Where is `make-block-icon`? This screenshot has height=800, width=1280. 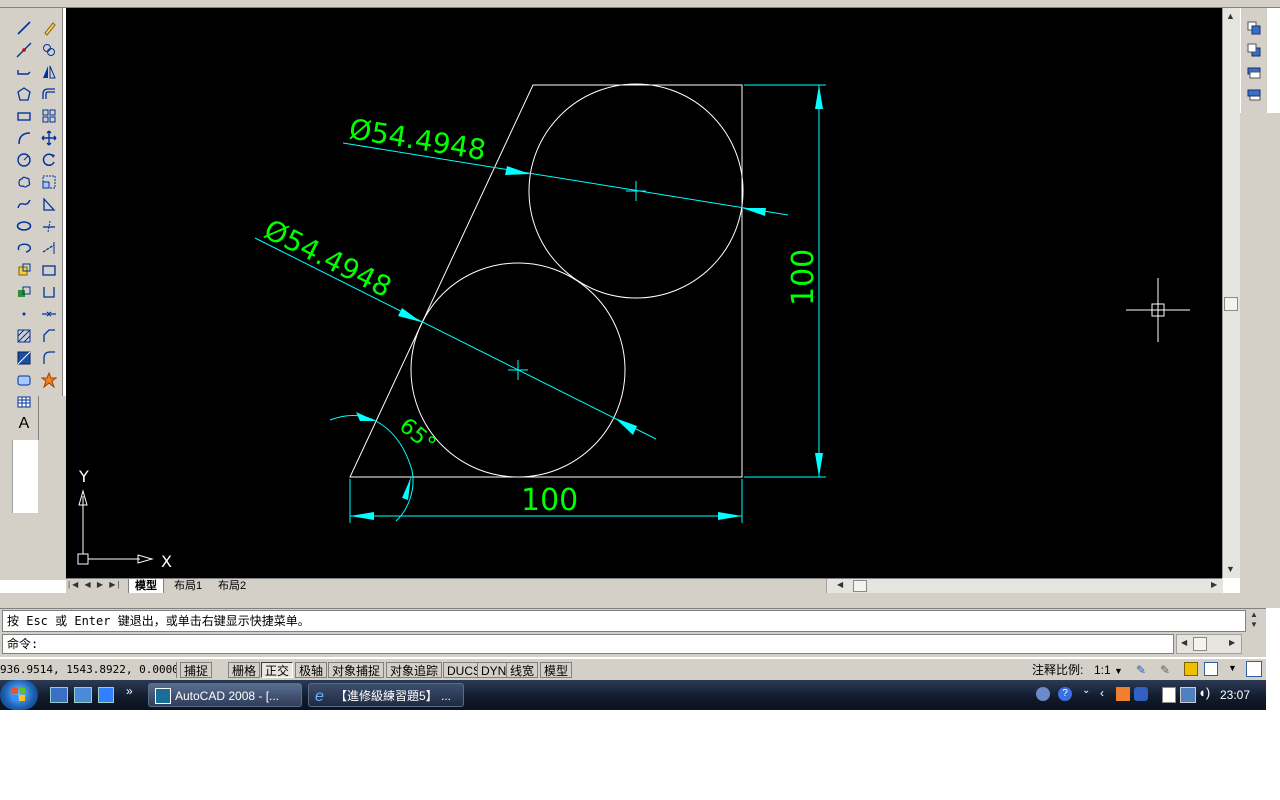
make-block-icon is located at coordinates (24, 292).